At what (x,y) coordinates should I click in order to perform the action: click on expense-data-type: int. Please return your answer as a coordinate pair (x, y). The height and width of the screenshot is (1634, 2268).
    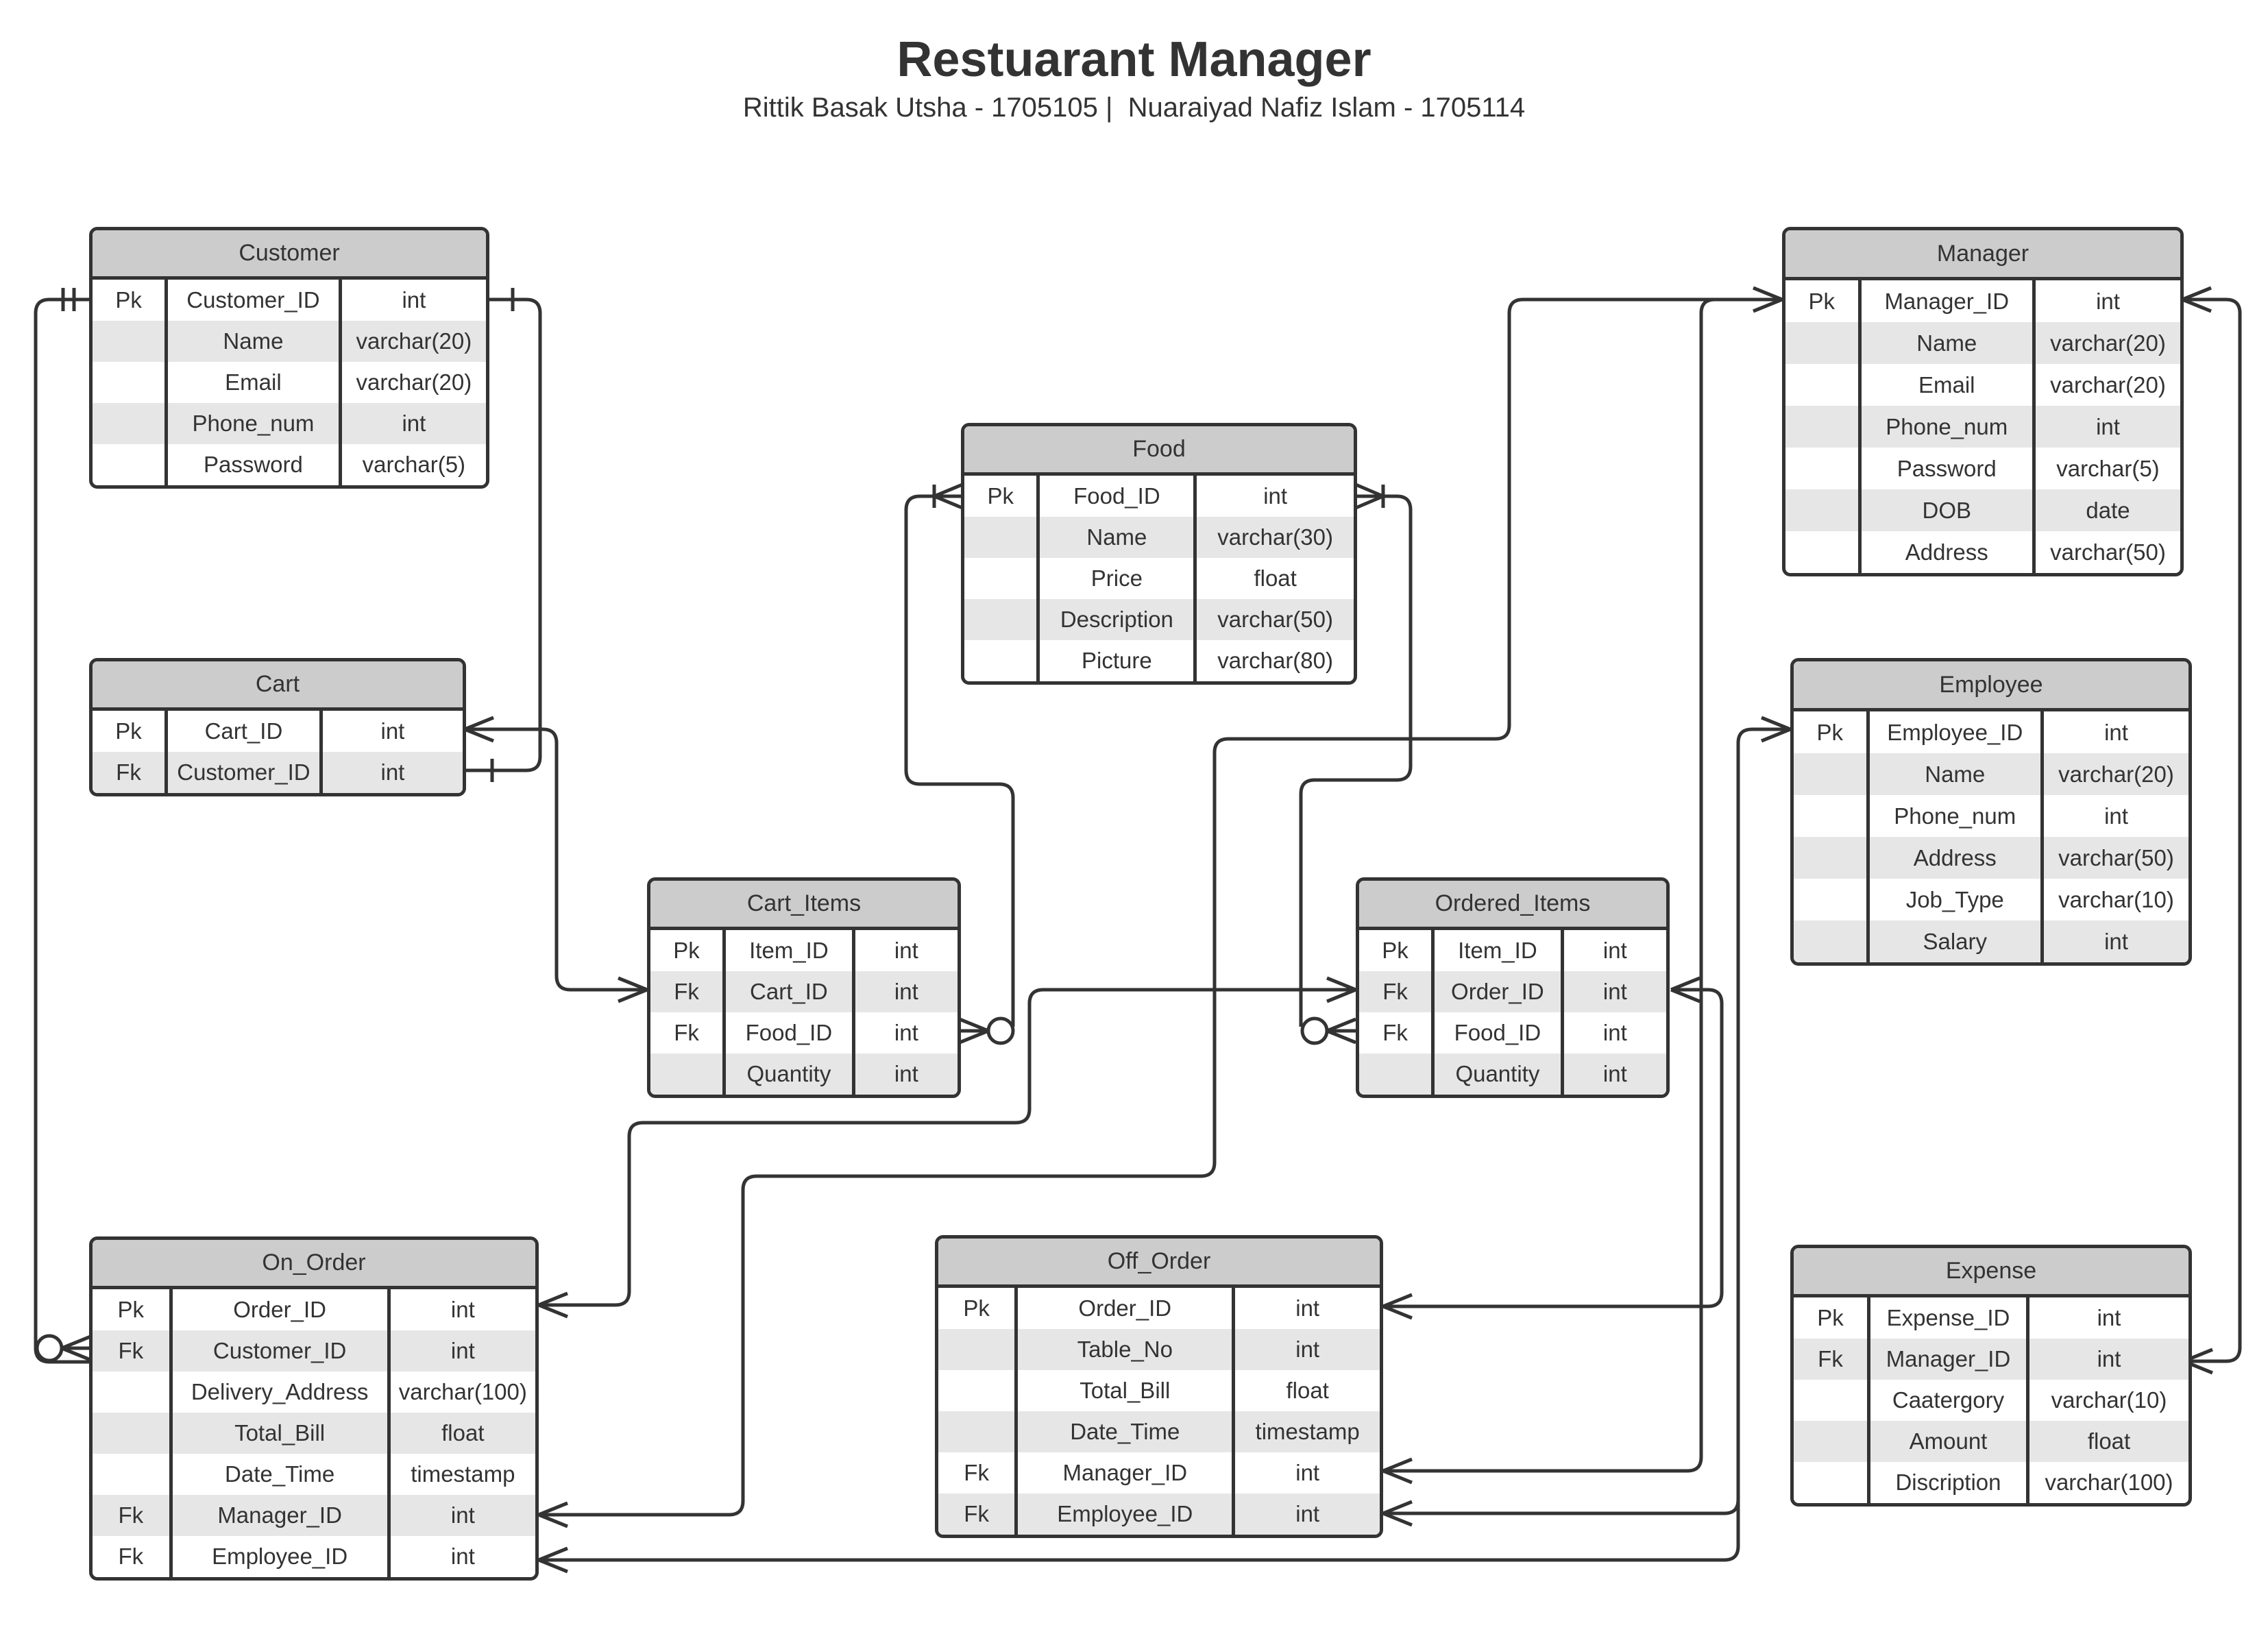
    Looking at the image, I should click on (2109, 1318).